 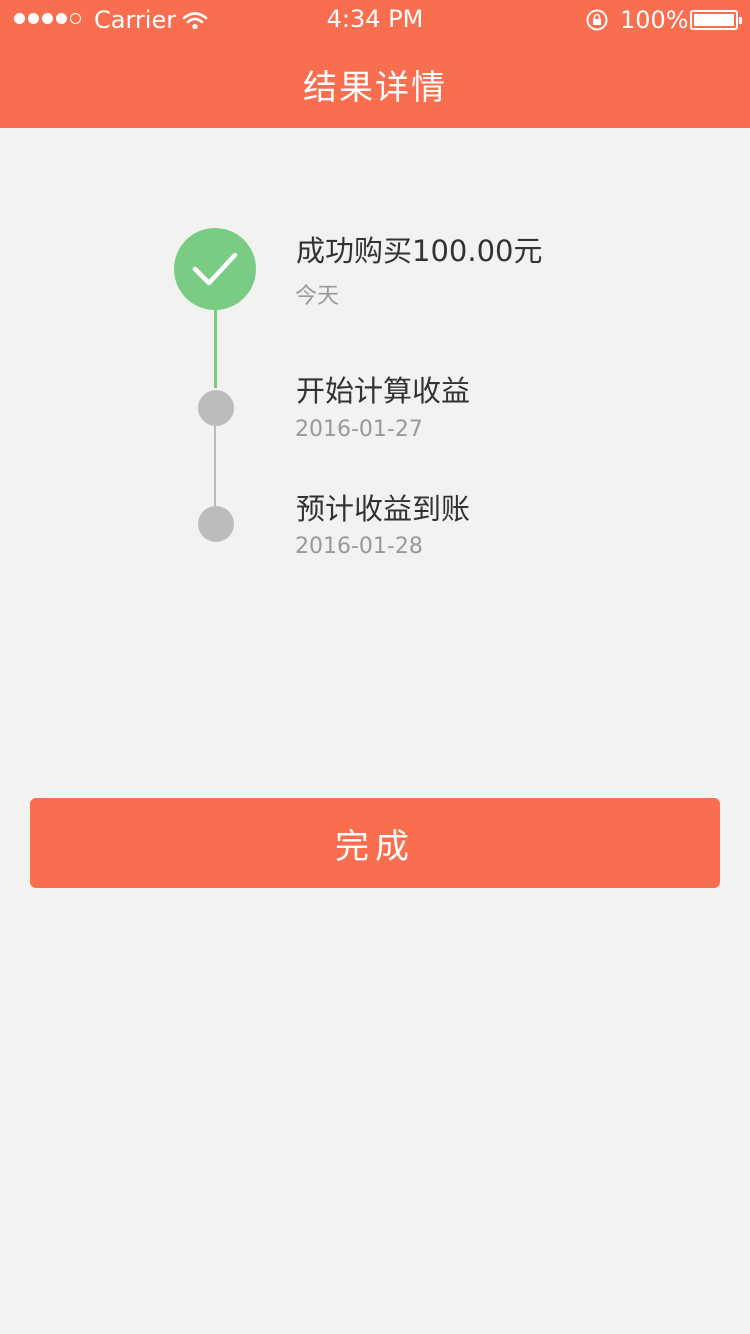 What do you see at coordinates (375, 20) in the screenshot?
I see `status-bar: Carrier 4:34 PM 100%` at bounding box center [375, 20].